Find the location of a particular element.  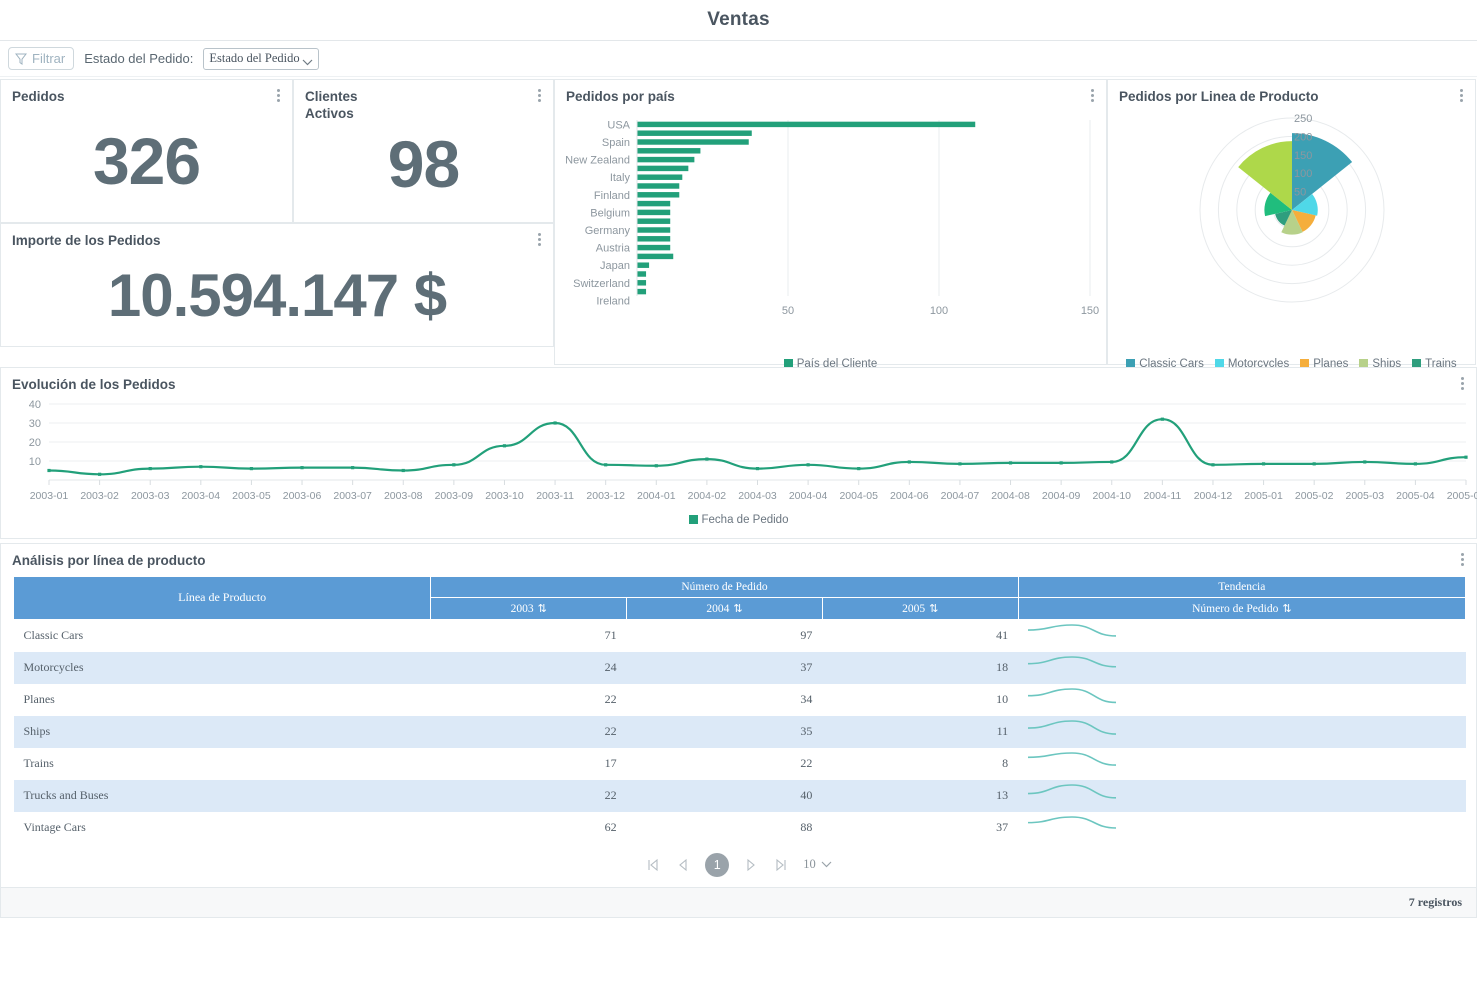

prev-page-icon is located at coordinates (683, 865).